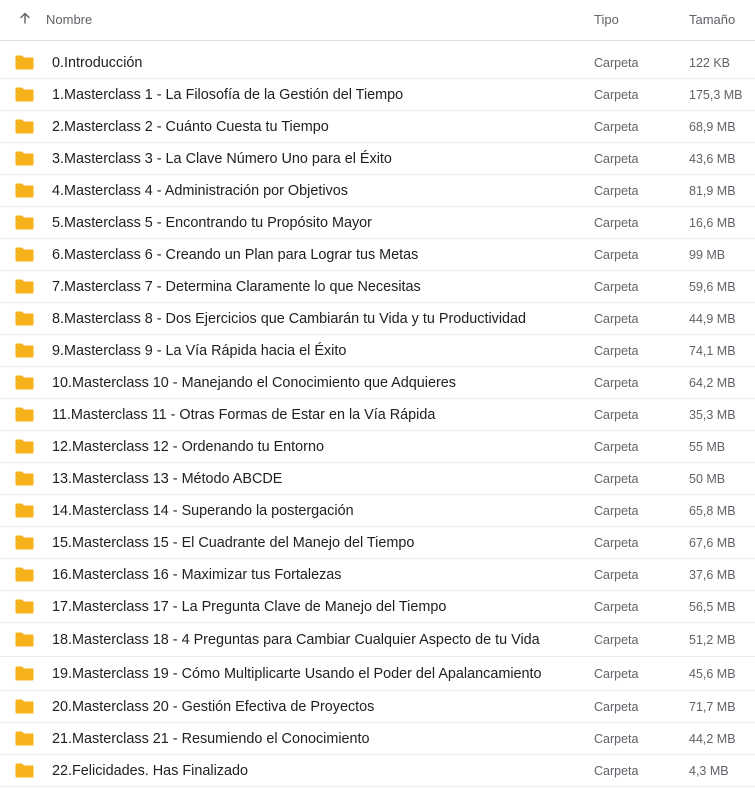  I want to click on list-item: 0.Introducción Carpeta 122 KB, so click(377, 63).